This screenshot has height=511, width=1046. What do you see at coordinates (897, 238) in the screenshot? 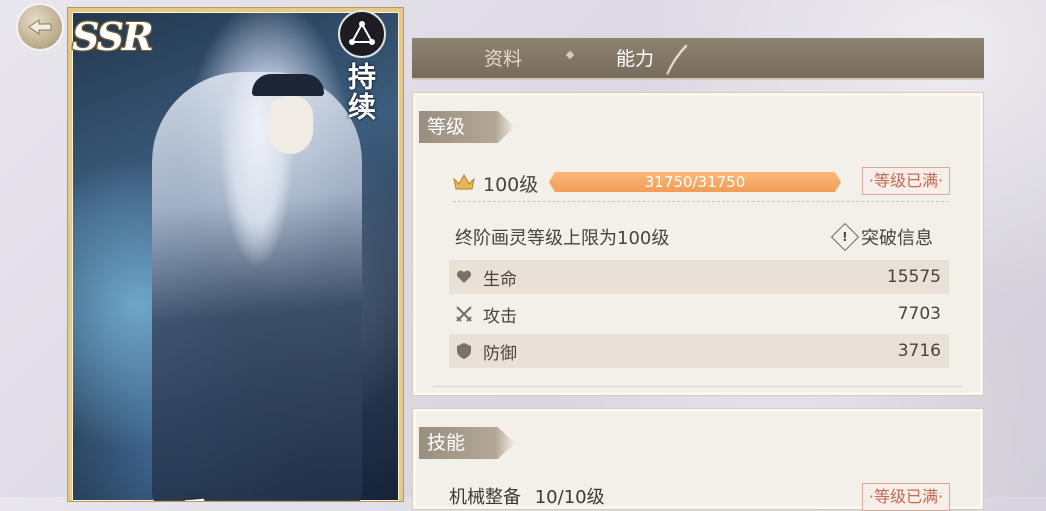
I see `breakthrough-info-label: 突破信息` at bounding box center [897, 238].